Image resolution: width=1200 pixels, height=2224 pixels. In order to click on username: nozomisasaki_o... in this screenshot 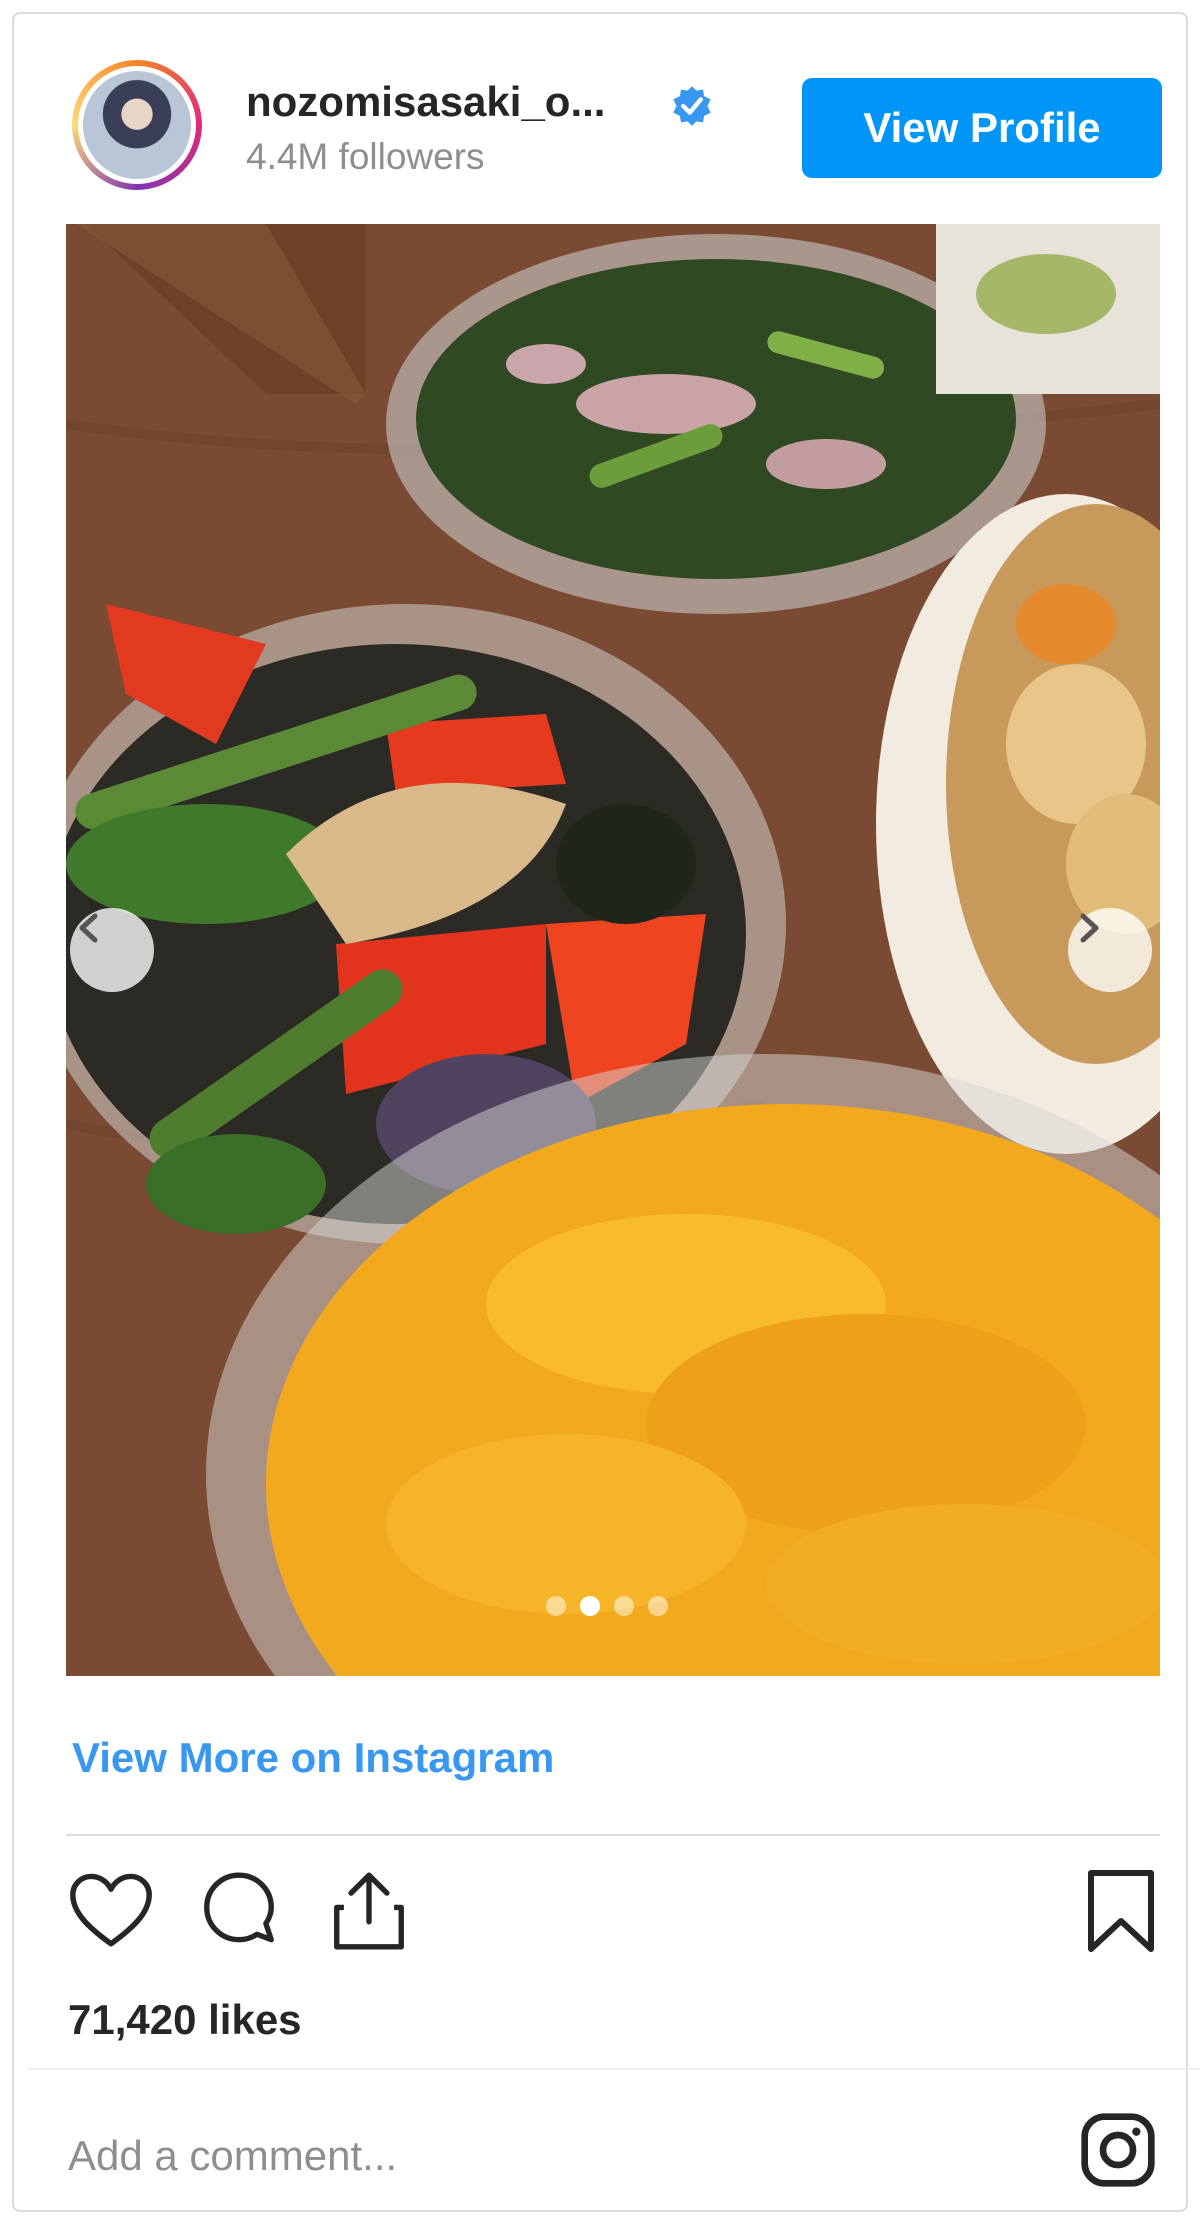, I will do `click(425, 102)`.